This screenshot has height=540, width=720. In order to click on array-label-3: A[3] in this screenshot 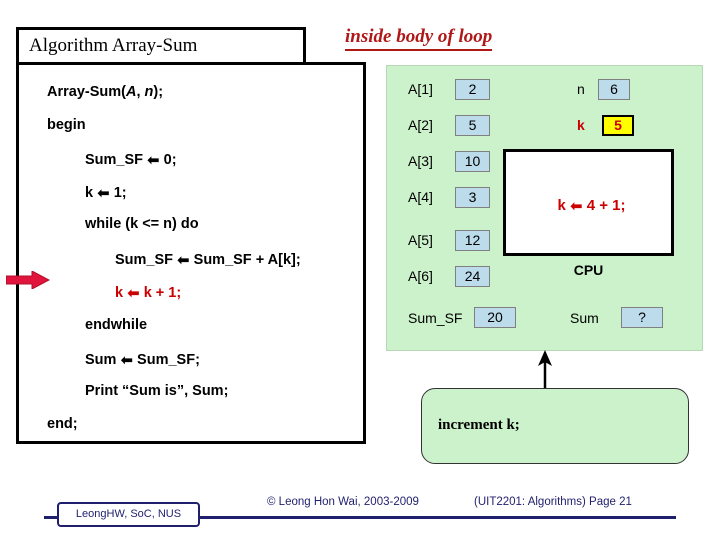, I will do `click(420, 161)`.